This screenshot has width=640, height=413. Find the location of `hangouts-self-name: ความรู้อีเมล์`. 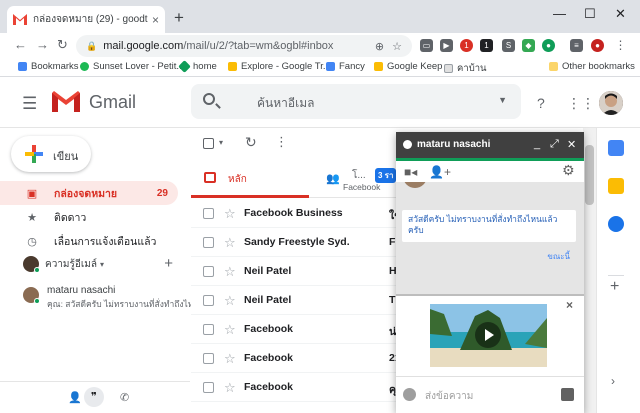

hangouts-self-name: ความรู้อีเมล์ is located at coordinates (71, 264).